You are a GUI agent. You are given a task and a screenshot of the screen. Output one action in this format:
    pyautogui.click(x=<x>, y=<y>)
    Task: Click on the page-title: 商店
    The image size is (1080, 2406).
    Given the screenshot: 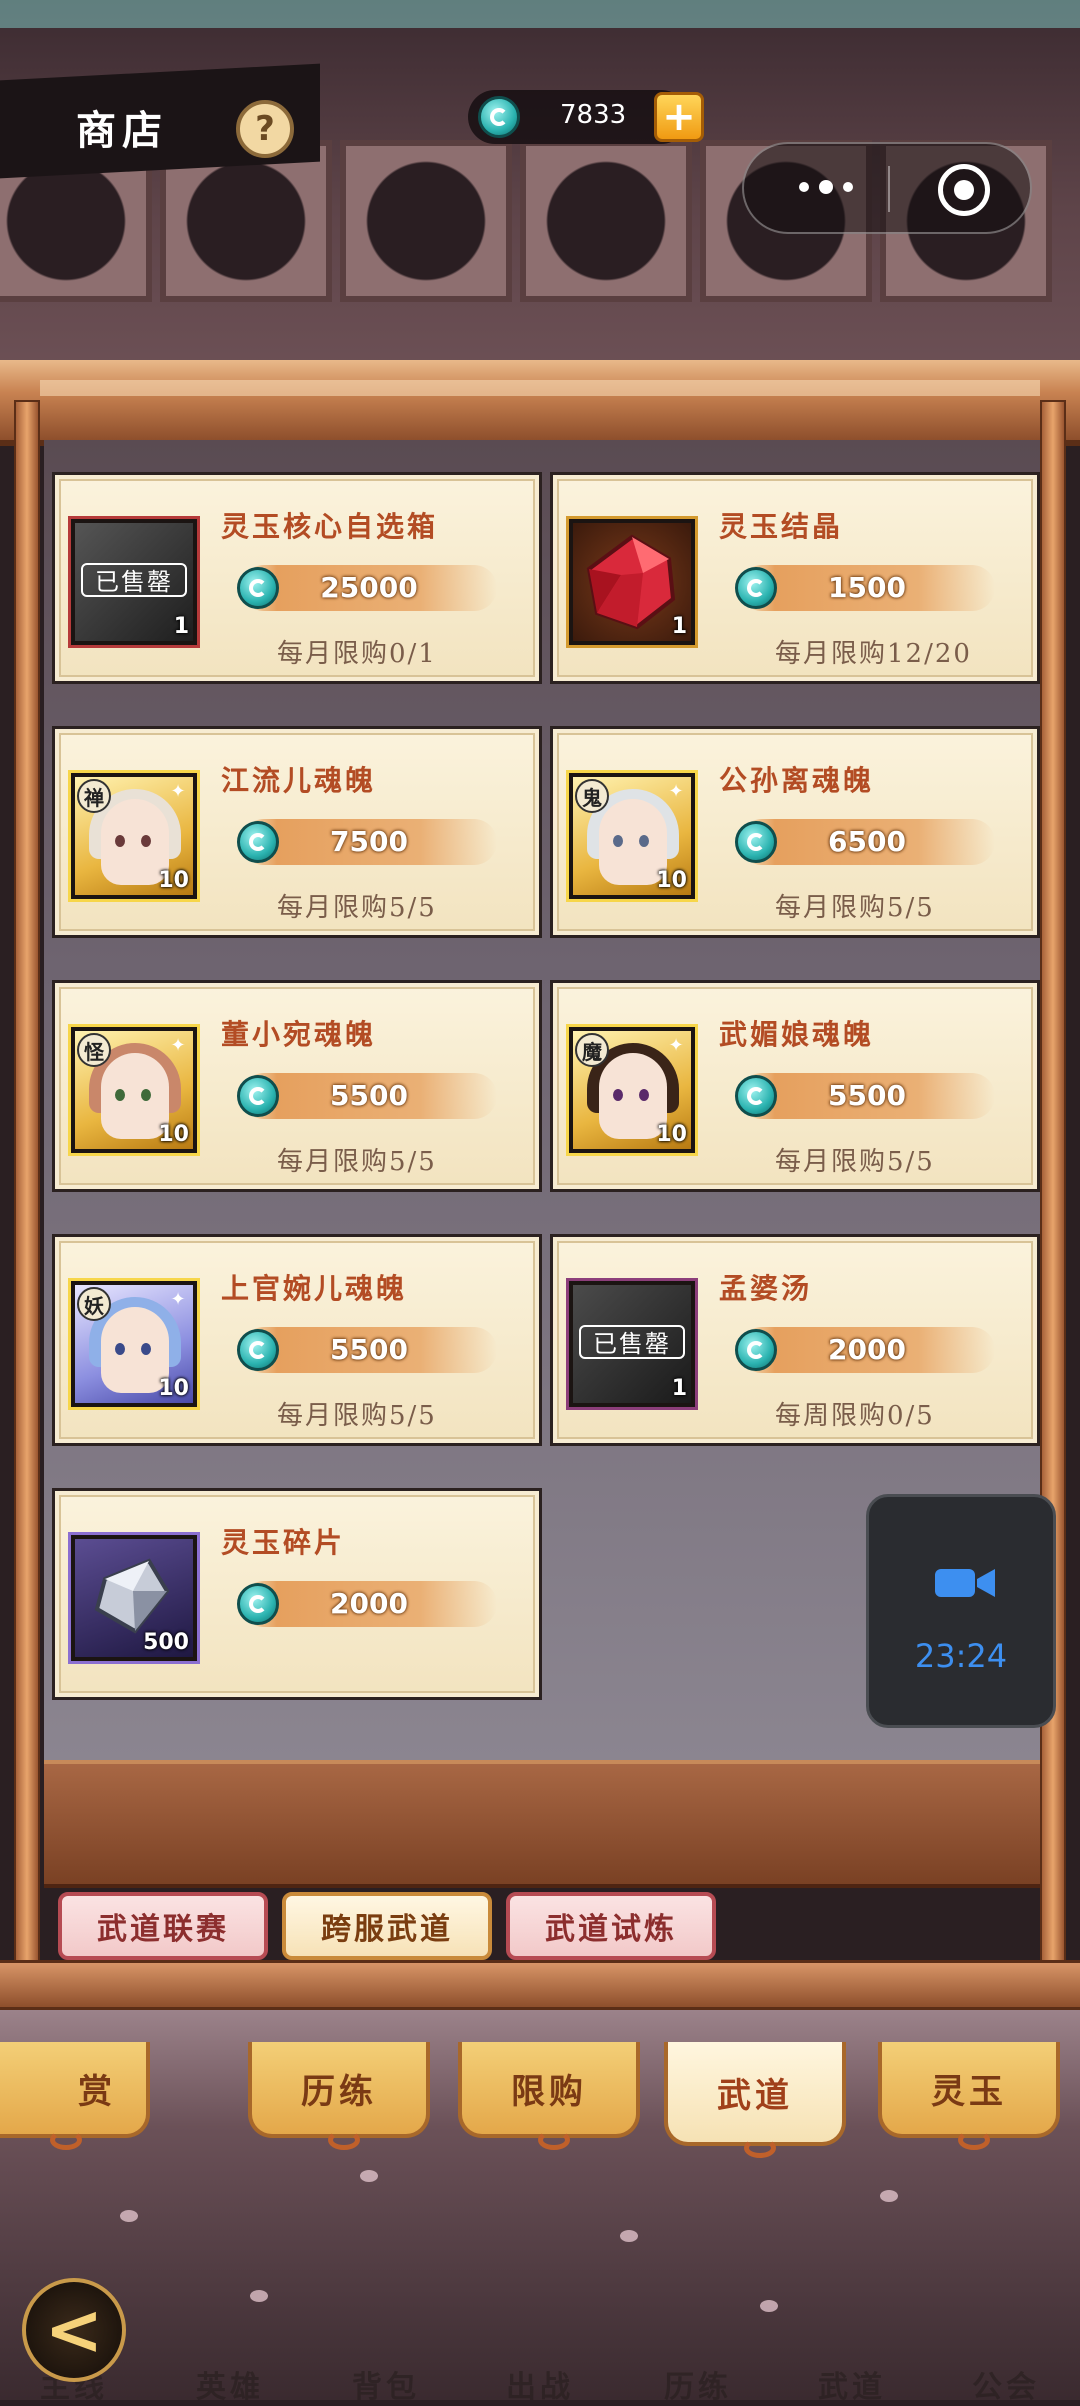 What is the action you would take?
    pyautogui.click(x=122, y=130)
    